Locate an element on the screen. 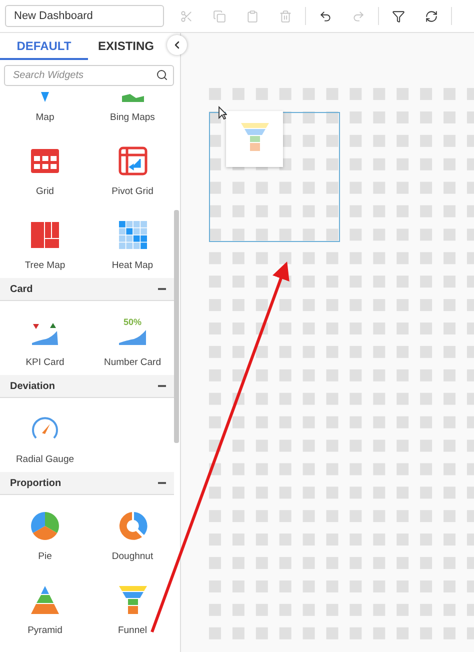 The image size is (474, 652). search-icon is located at coordinates (162, 75).